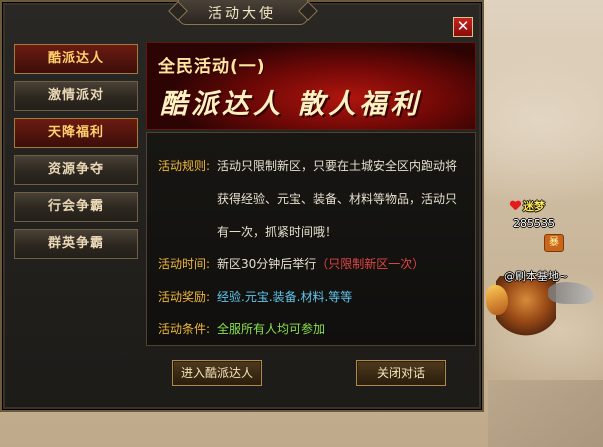 This screenshot has height=447, width=603. I want to click on character-title: @刷本基地~, so click(536, 276).